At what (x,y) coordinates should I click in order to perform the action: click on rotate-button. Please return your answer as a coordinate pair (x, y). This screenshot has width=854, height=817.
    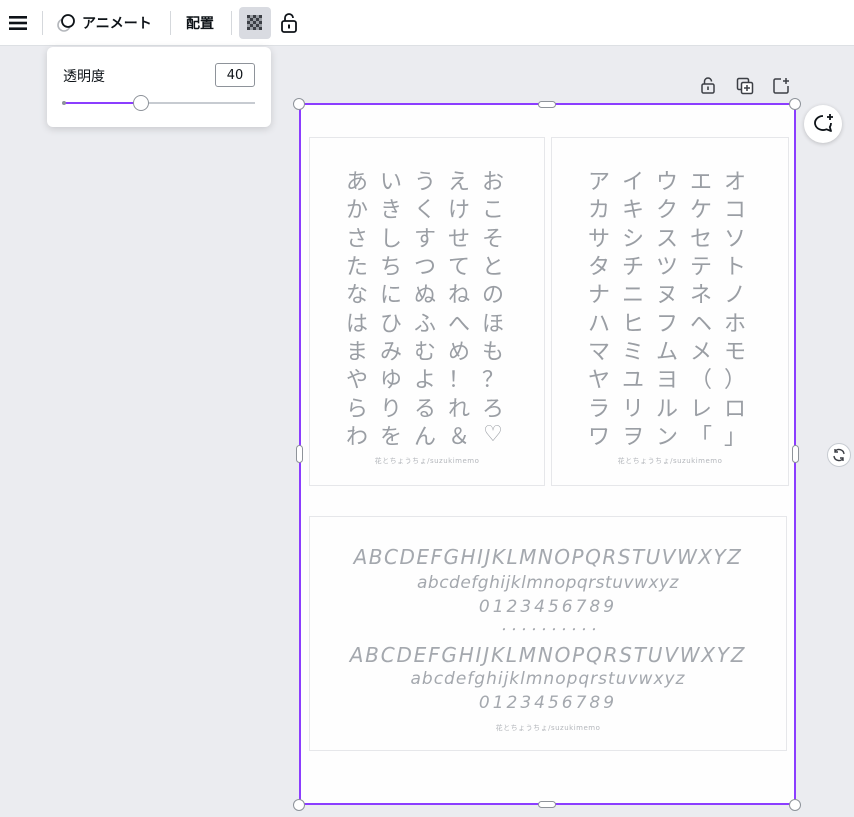
    Looking at the image, I should click on (839, 455).